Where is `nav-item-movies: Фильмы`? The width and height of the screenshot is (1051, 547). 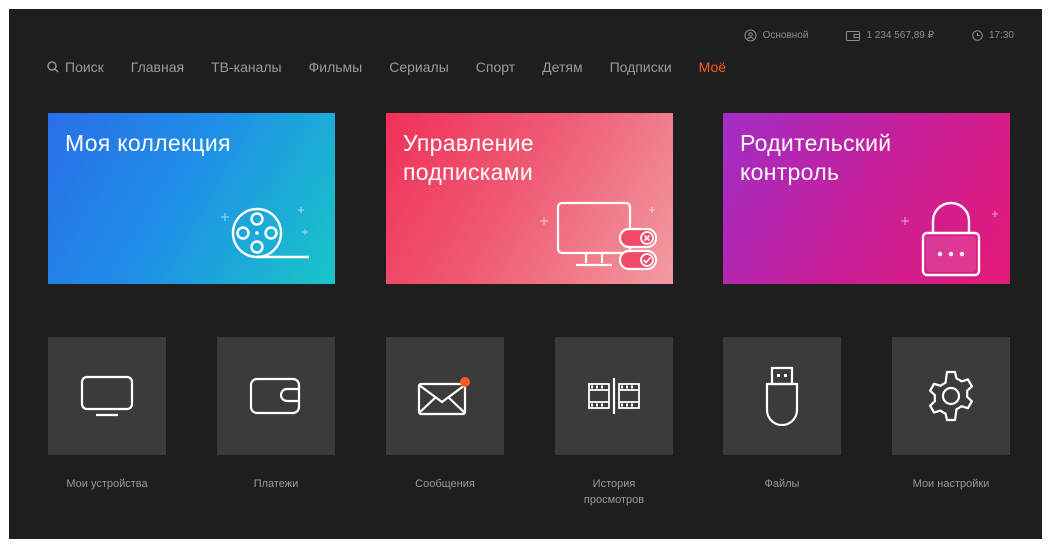 nav-item-movies: Фильмы is located at coordinates (336, 67).